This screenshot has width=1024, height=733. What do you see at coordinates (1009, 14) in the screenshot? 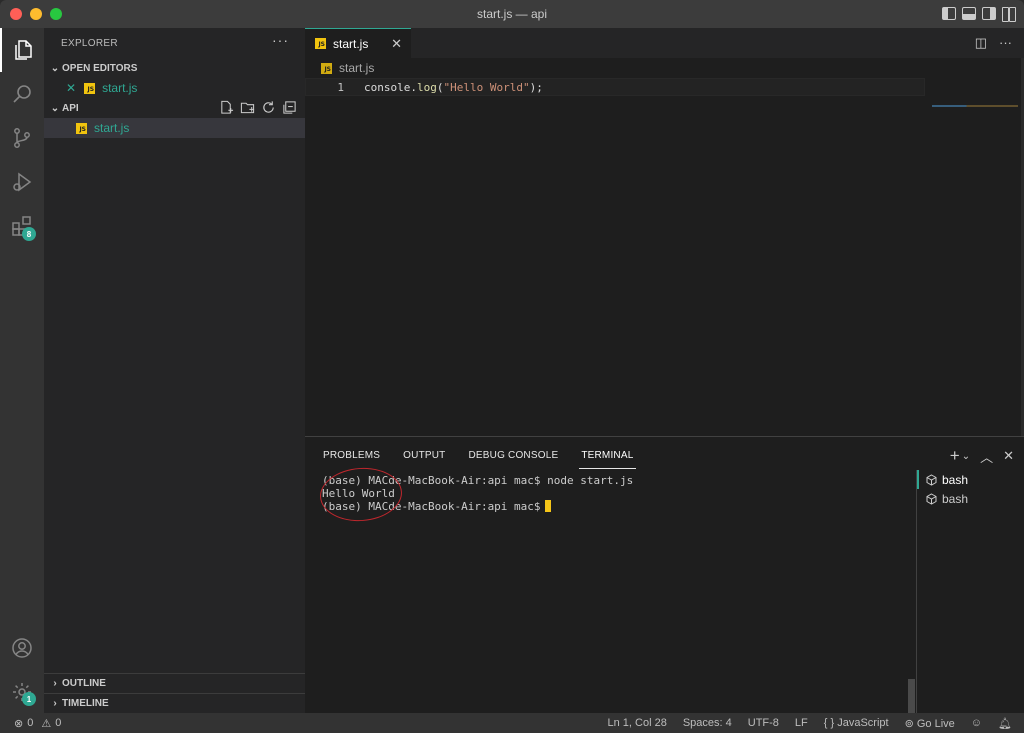
I see `customize-layout-icon` at bounding box center [1009, 14].